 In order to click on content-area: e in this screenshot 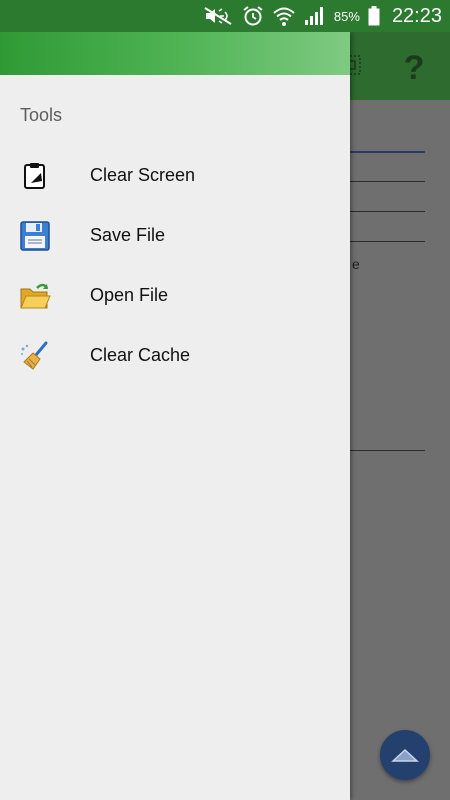, I will do `click(400, 300)`.